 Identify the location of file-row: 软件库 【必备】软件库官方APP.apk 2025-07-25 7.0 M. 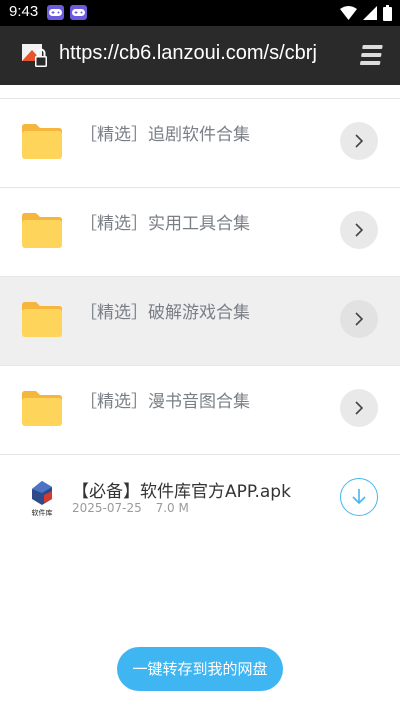
(200, 497).